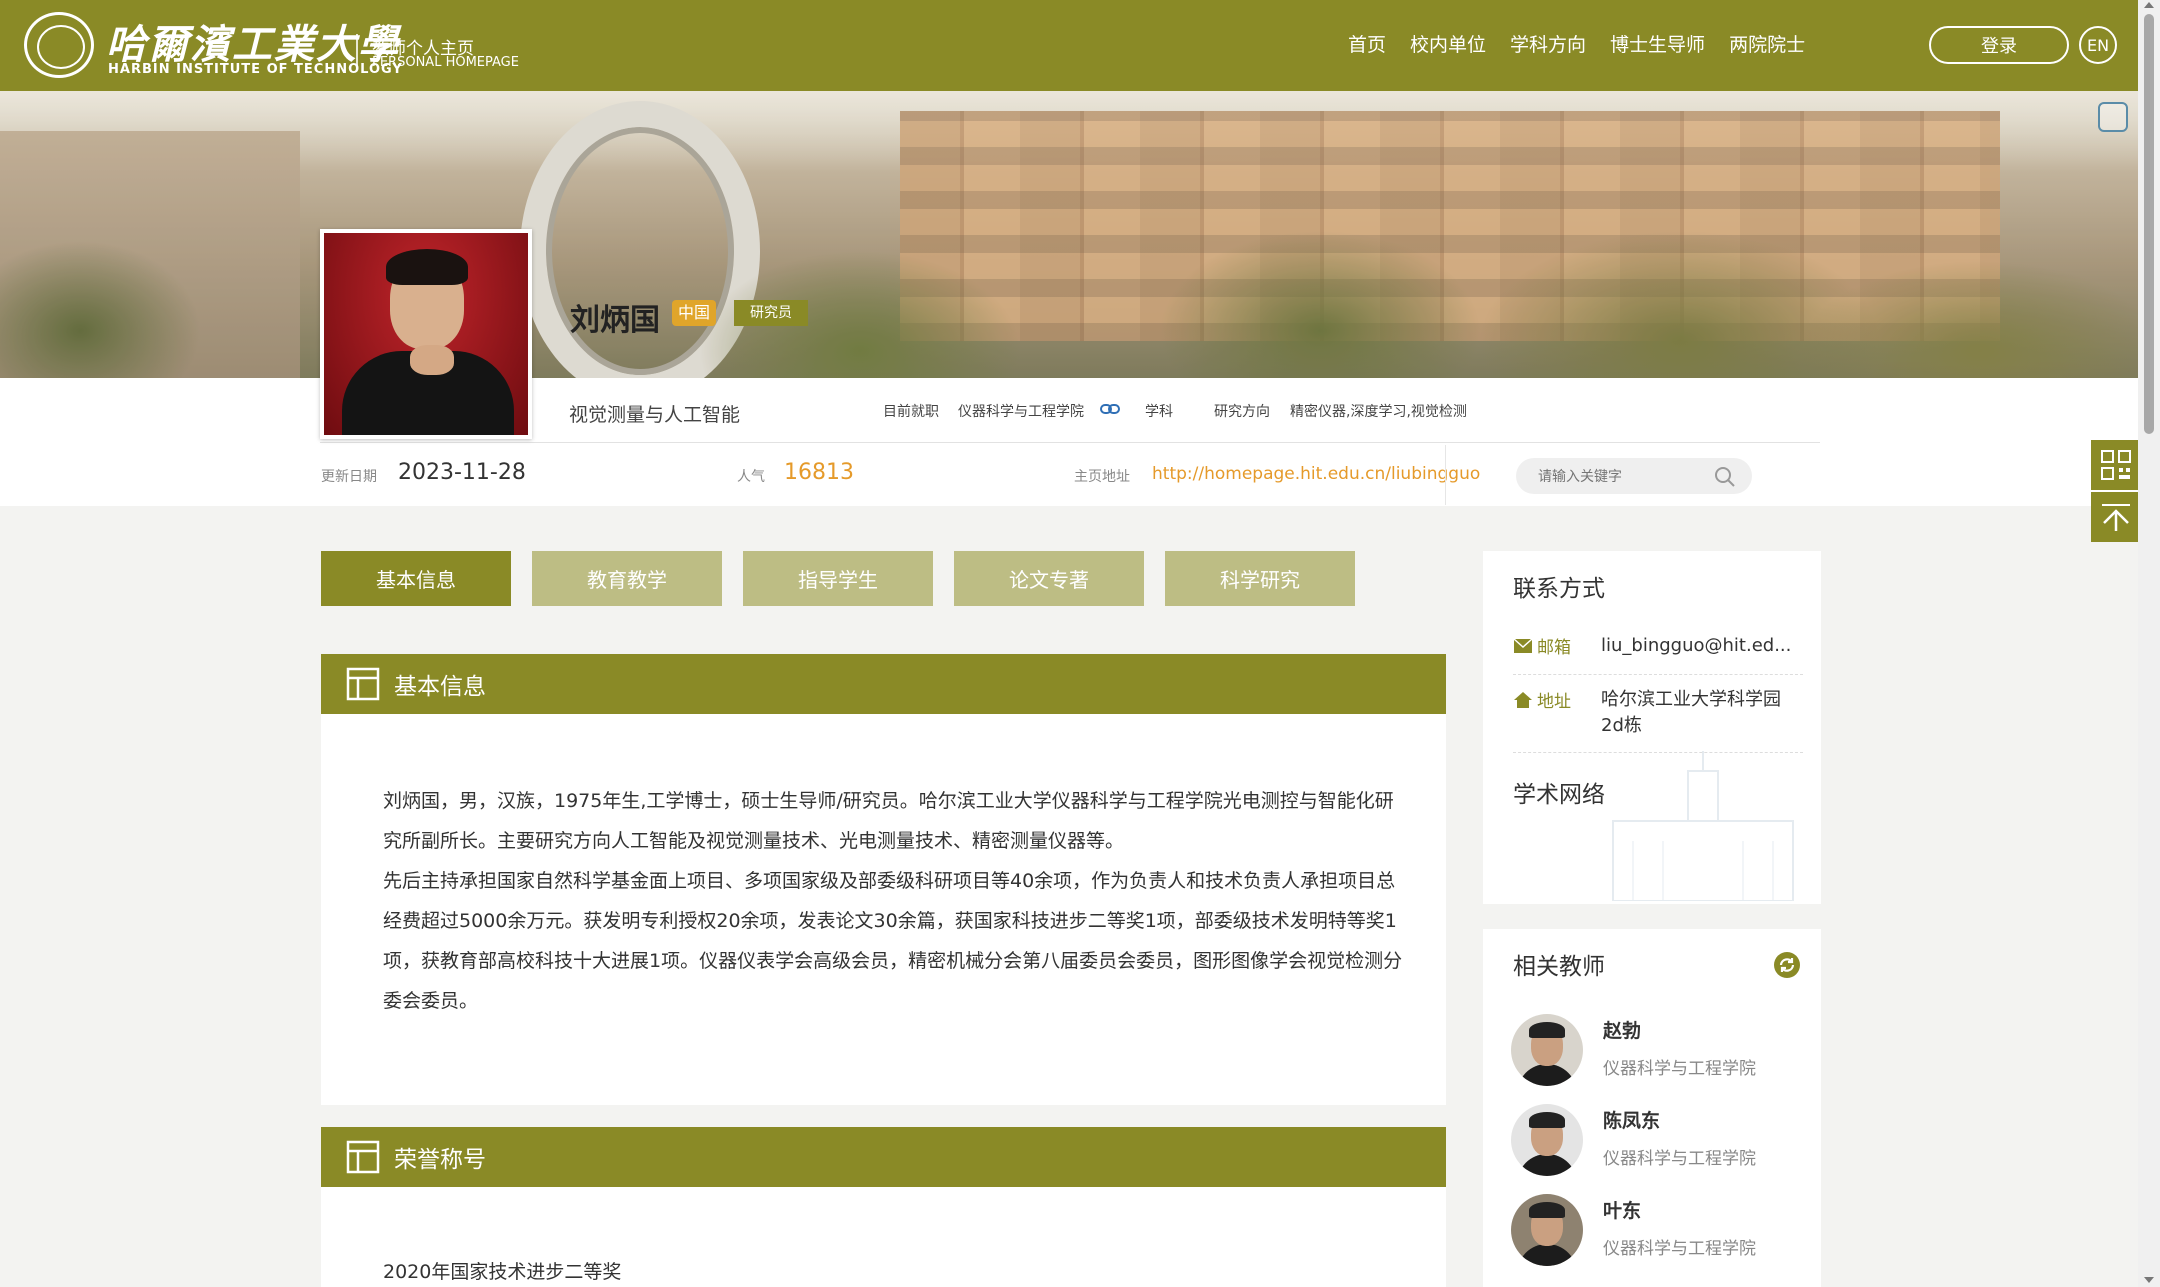 This screenshot has width=2160, height=1287. I want to click on academic-network-title: 学术网络, so click(1559, 795).